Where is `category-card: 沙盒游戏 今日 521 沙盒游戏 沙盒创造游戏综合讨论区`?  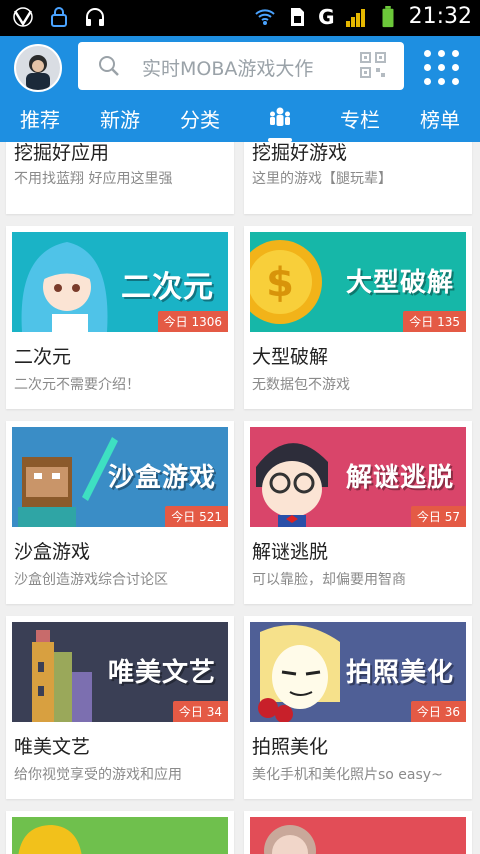
category-card: 沙盒游戏 今日 521 沙盒游戏 沙盒创造游戏综合讨论区 is located at coordinates (120, 512).